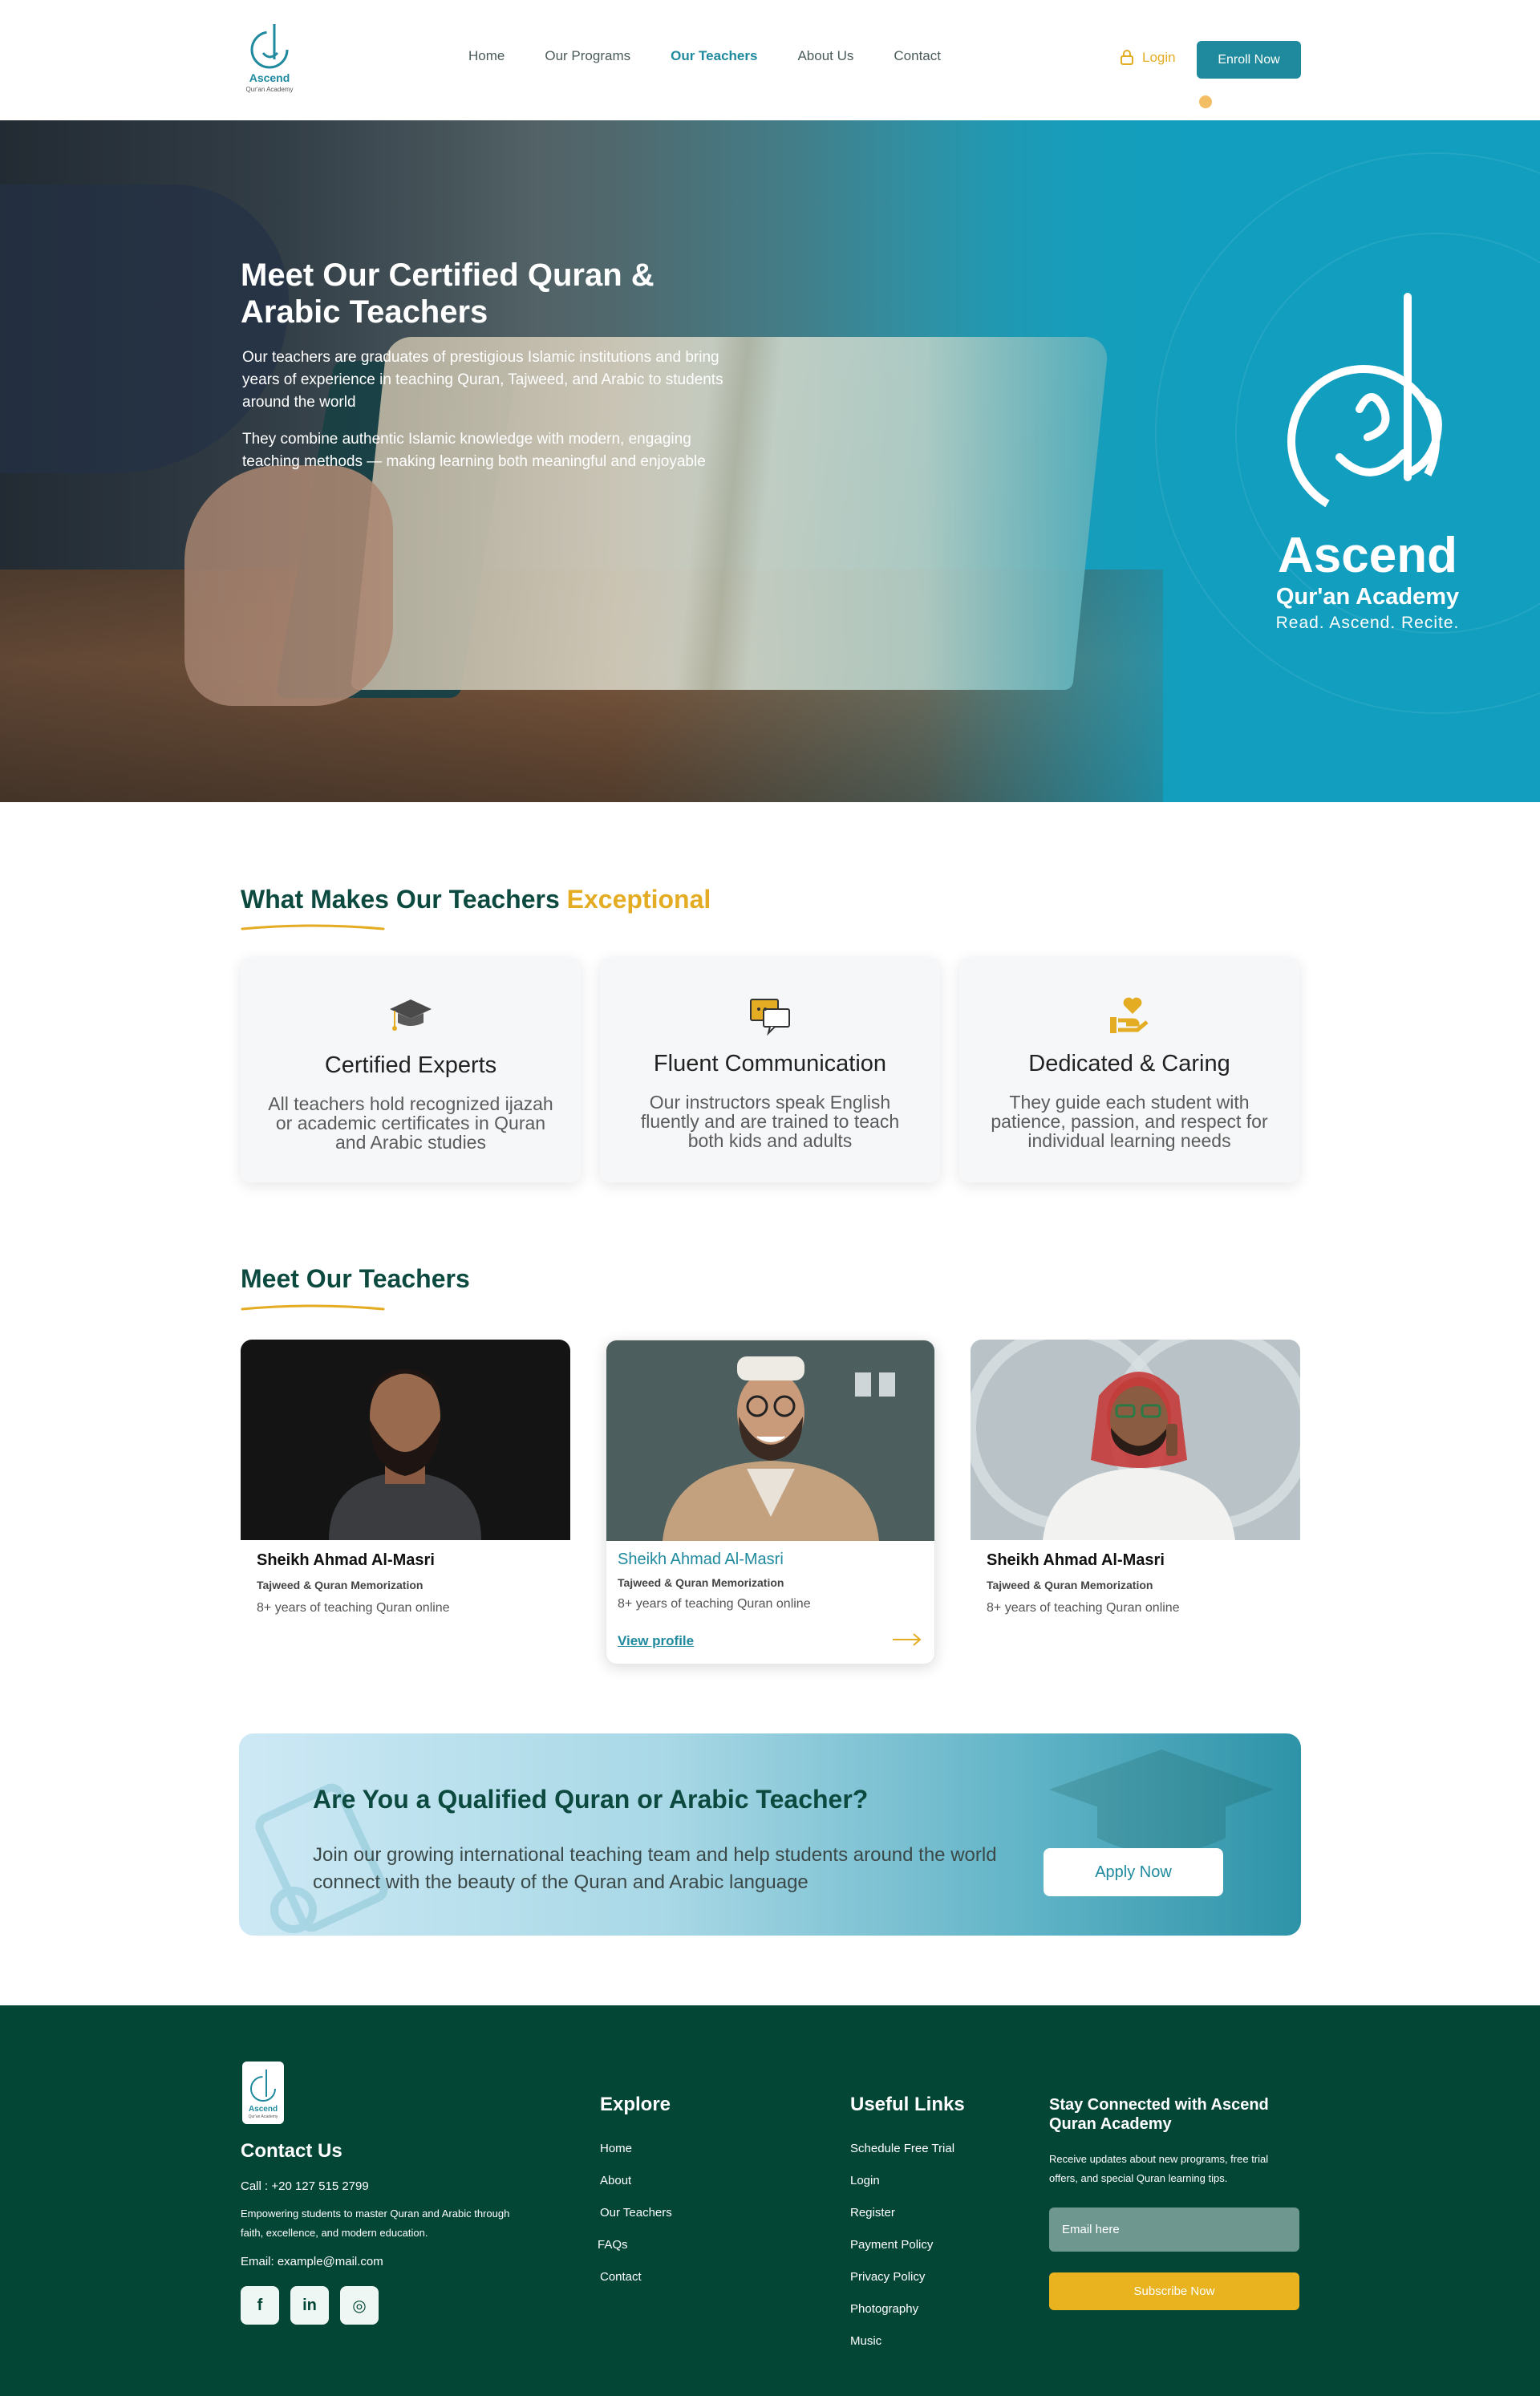  I want to click on apply-now-button: Apply Now, so click(1133, 1872).